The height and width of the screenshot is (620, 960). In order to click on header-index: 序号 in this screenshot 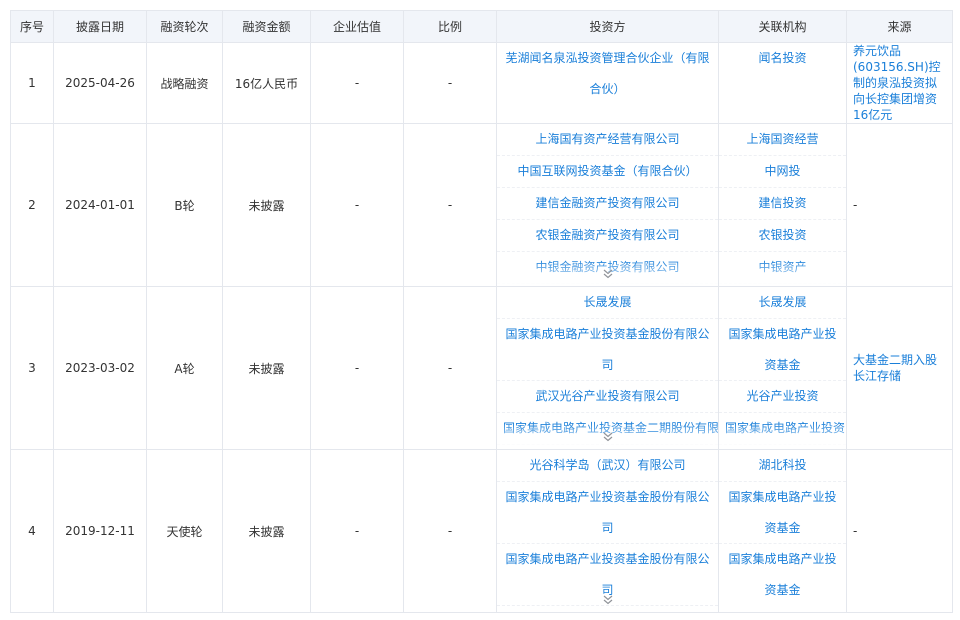, I will do `click(32, 26)`.